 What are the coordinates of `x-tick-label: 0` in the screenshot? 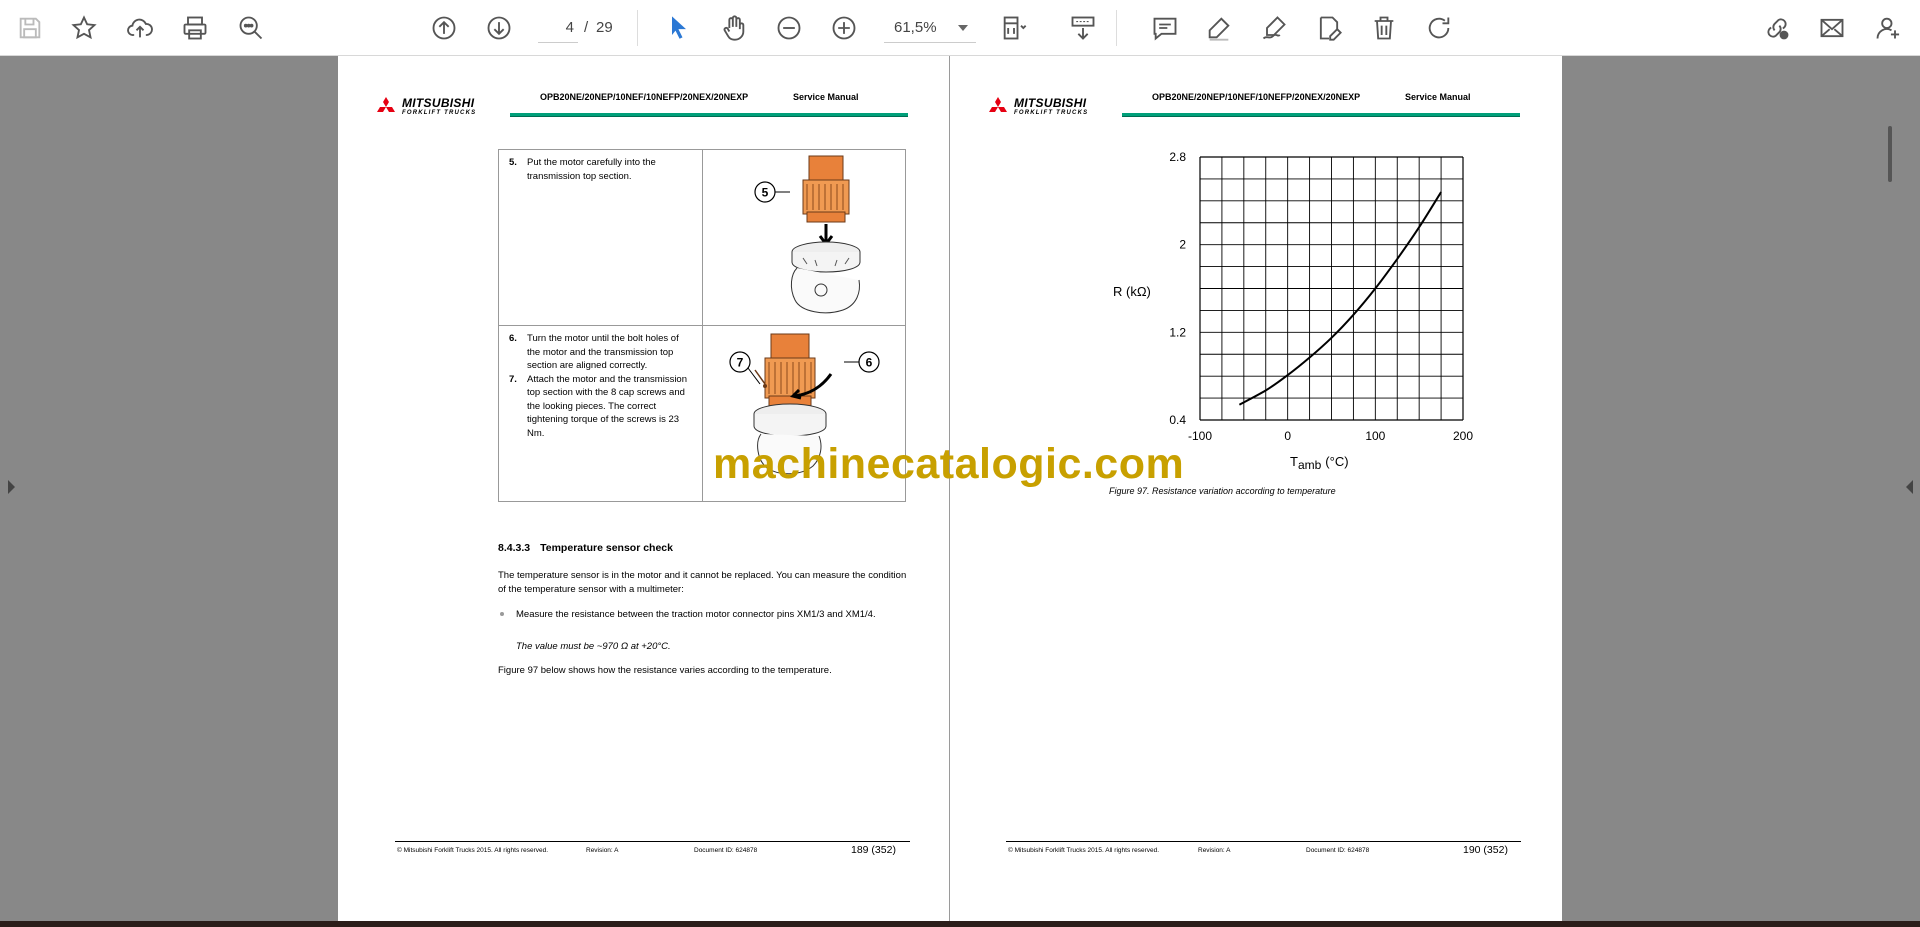 It's located at (1287, 436).